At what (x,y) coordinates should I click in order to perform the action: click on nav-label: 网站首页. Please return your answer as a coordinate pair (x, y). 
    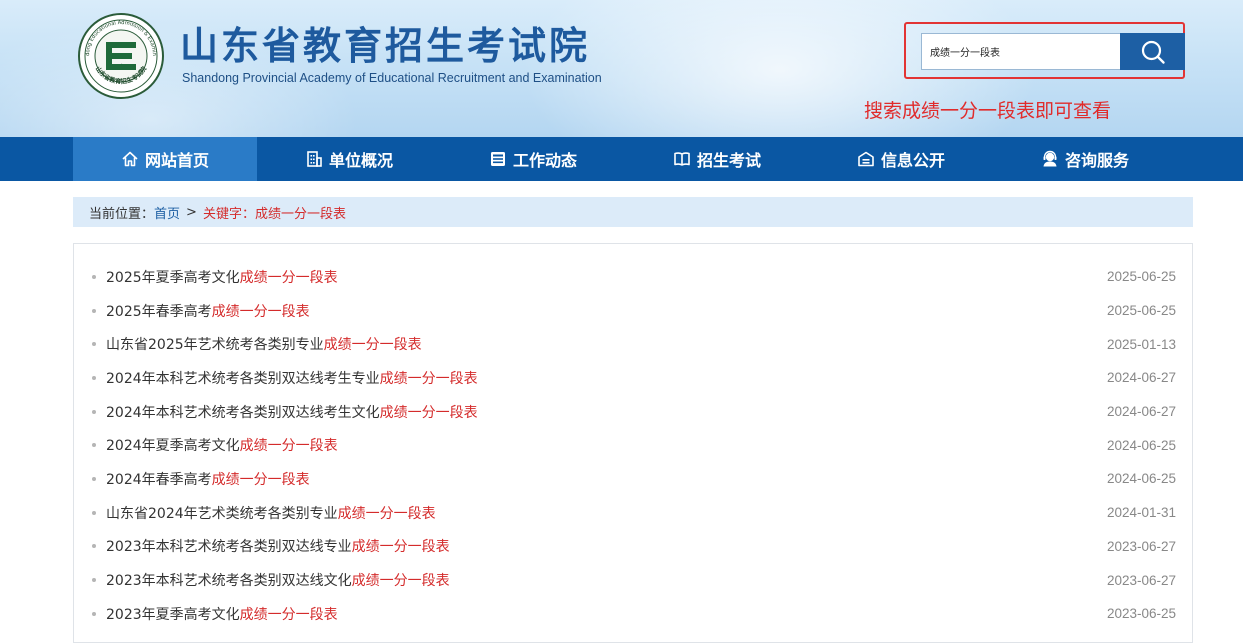
    Looking at the image, I should click on (176, 160).